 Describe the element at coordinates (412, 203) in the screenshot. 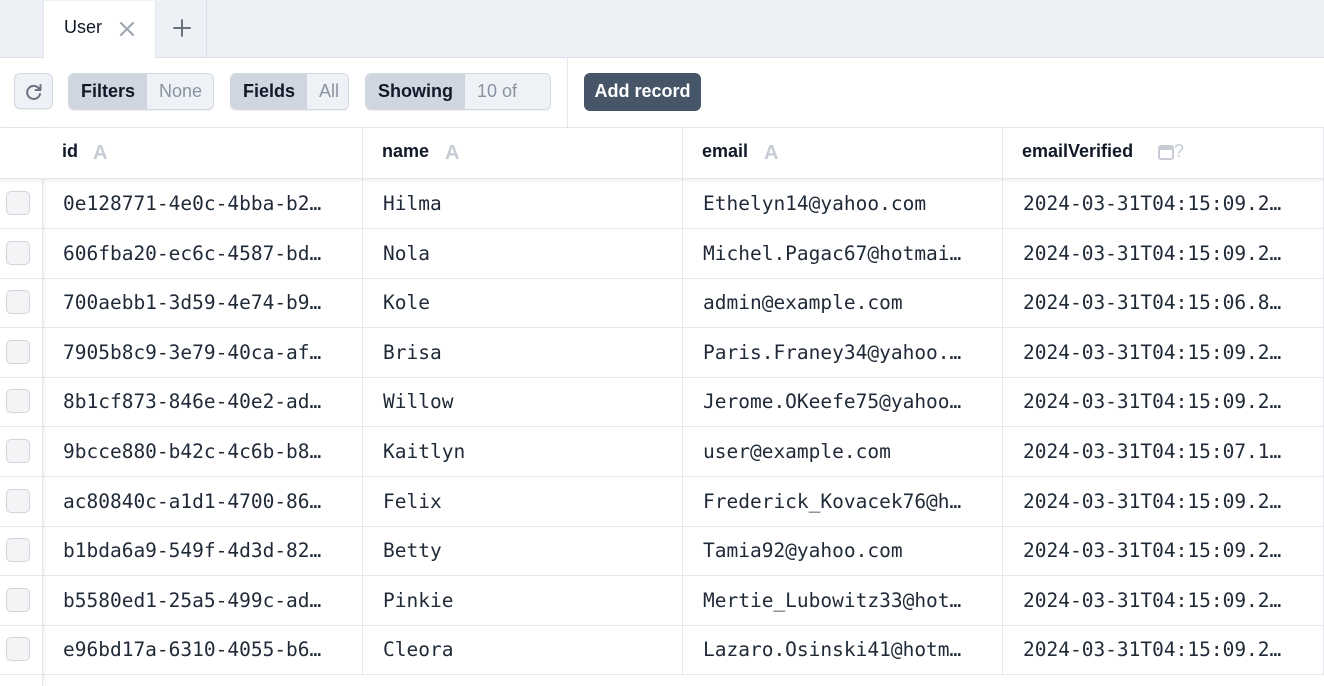

I see `cell-text: Hilma` at that location.